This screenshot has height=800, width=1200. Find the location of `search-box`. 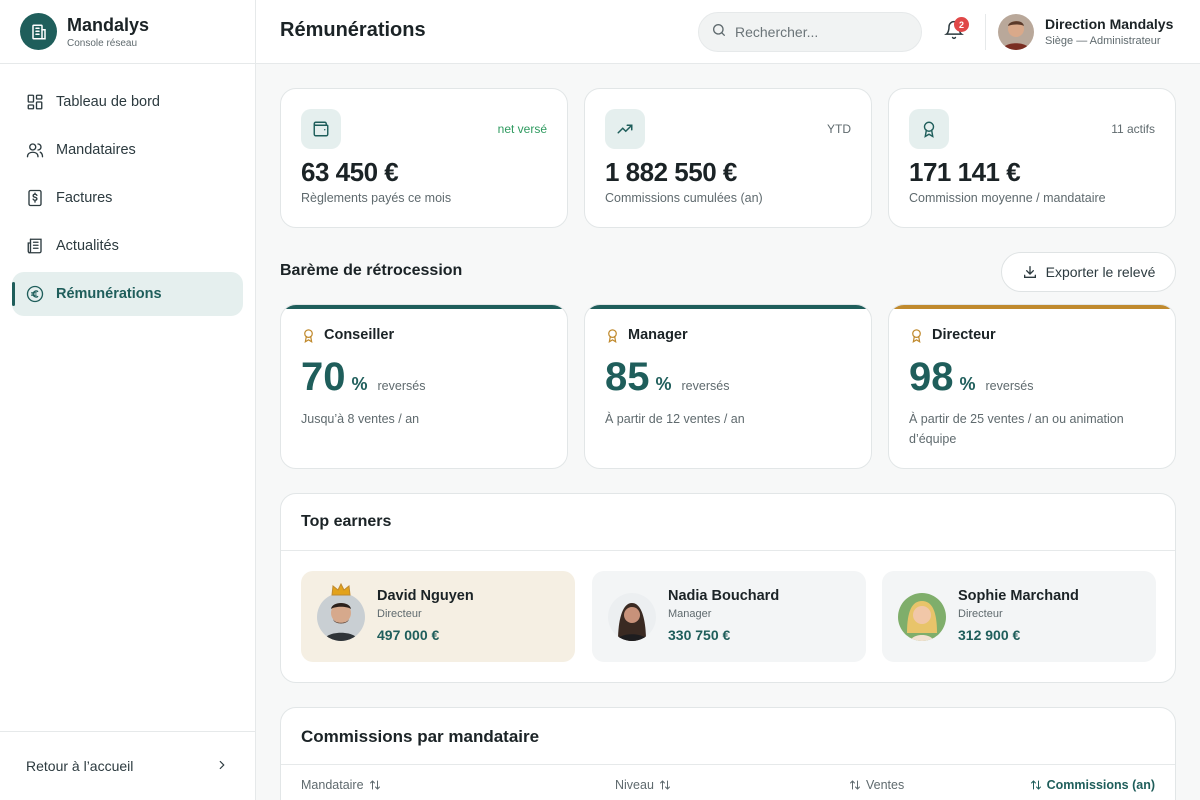

search-box is located at coordinates (810, 32).